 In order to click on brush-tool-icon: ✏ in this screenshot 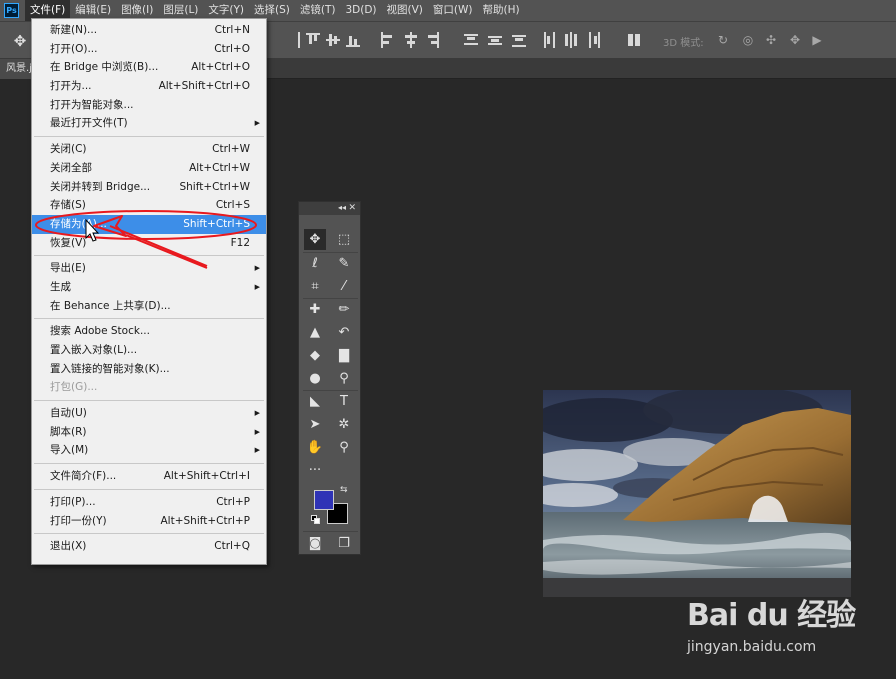, I will do `click(344, 309)`.